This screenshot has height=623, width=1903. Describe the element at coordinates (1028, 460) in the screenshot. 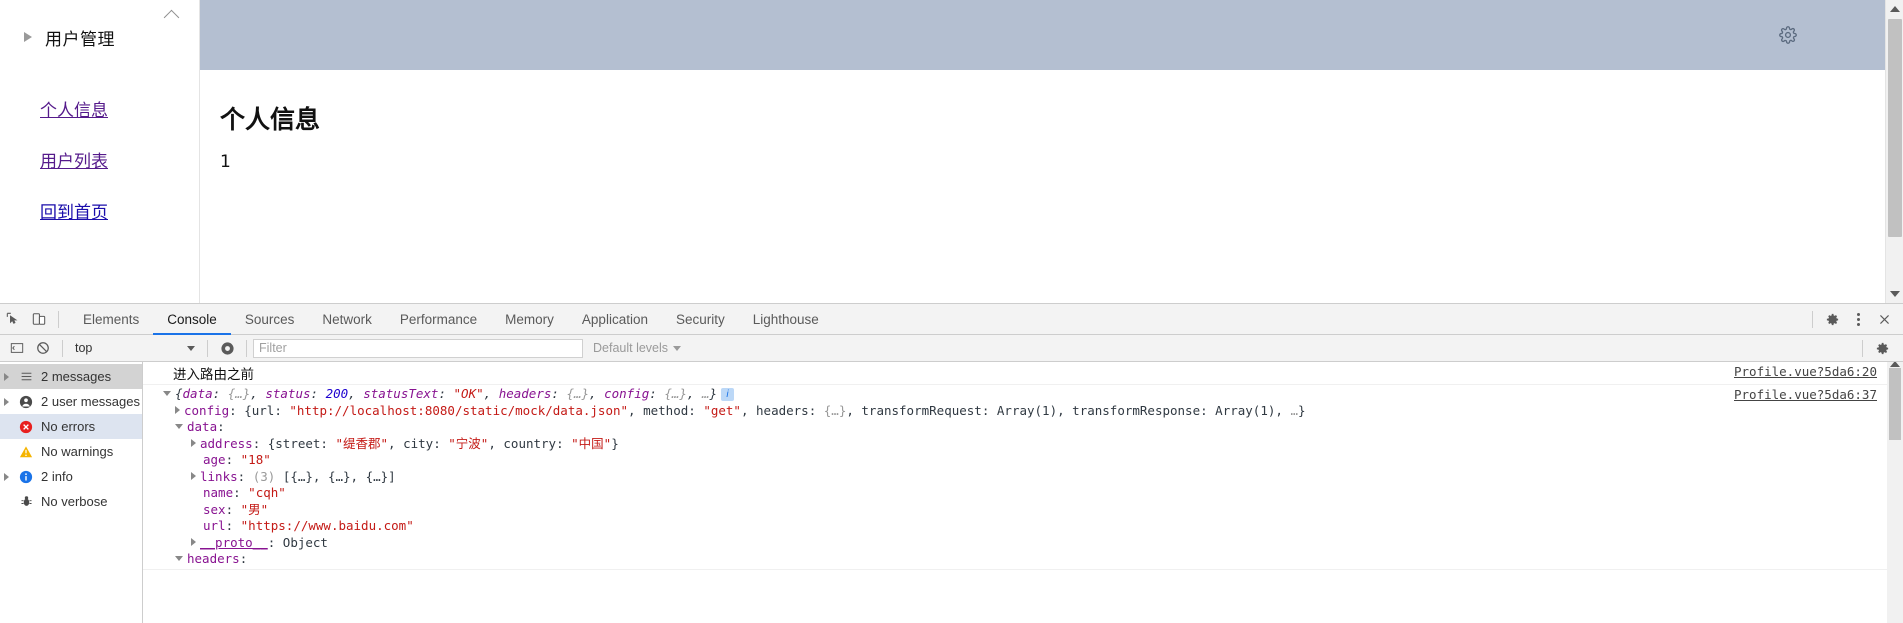

I see `object-line-age: age: "18"` at that location.